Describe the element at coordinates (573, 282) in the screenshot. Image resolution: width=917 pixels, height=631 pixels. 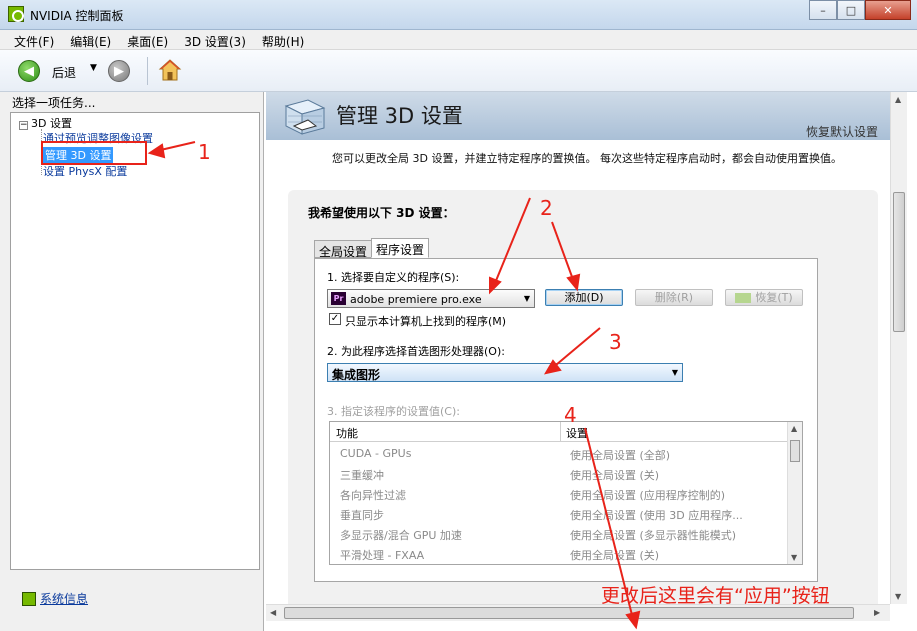
I see `annotation-arrowhead-2b` at that location.